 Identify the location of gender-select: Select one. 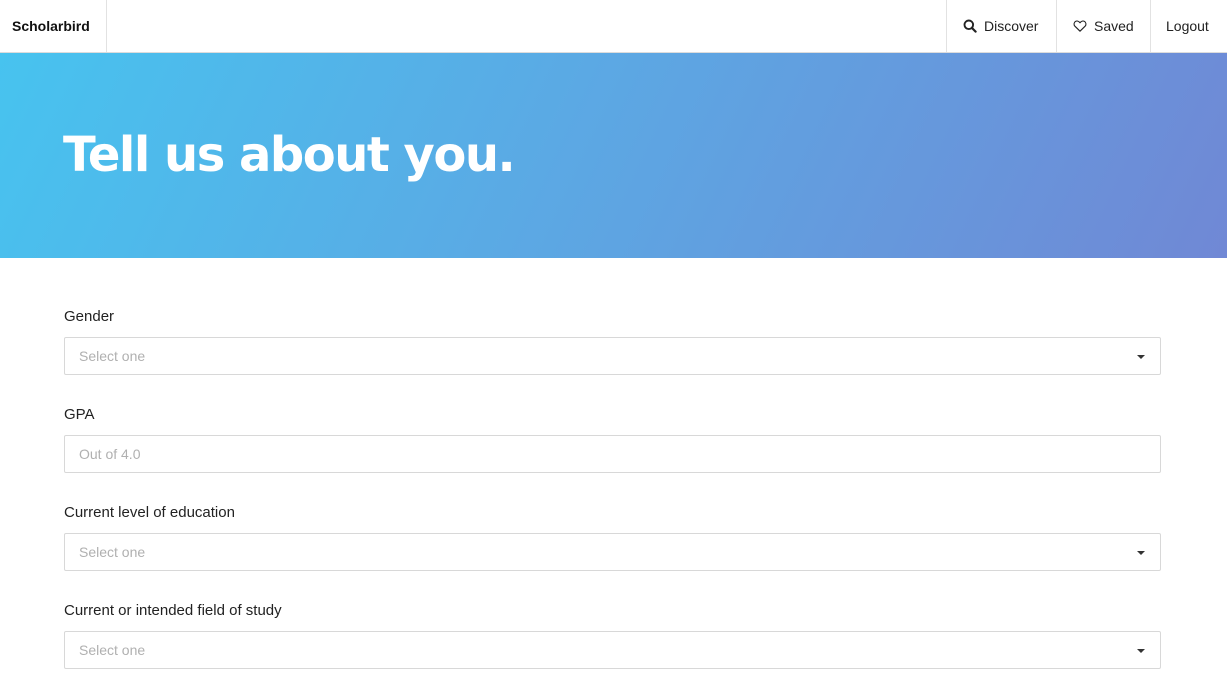
(612, 356).